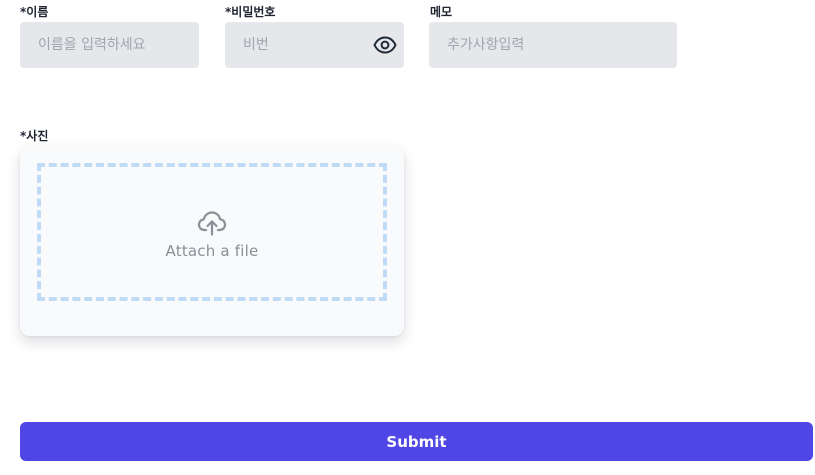 Image resolution: width=815 pixels, height=475 pixels. I want to click on cloud-upload-icon, so click(212, 223).